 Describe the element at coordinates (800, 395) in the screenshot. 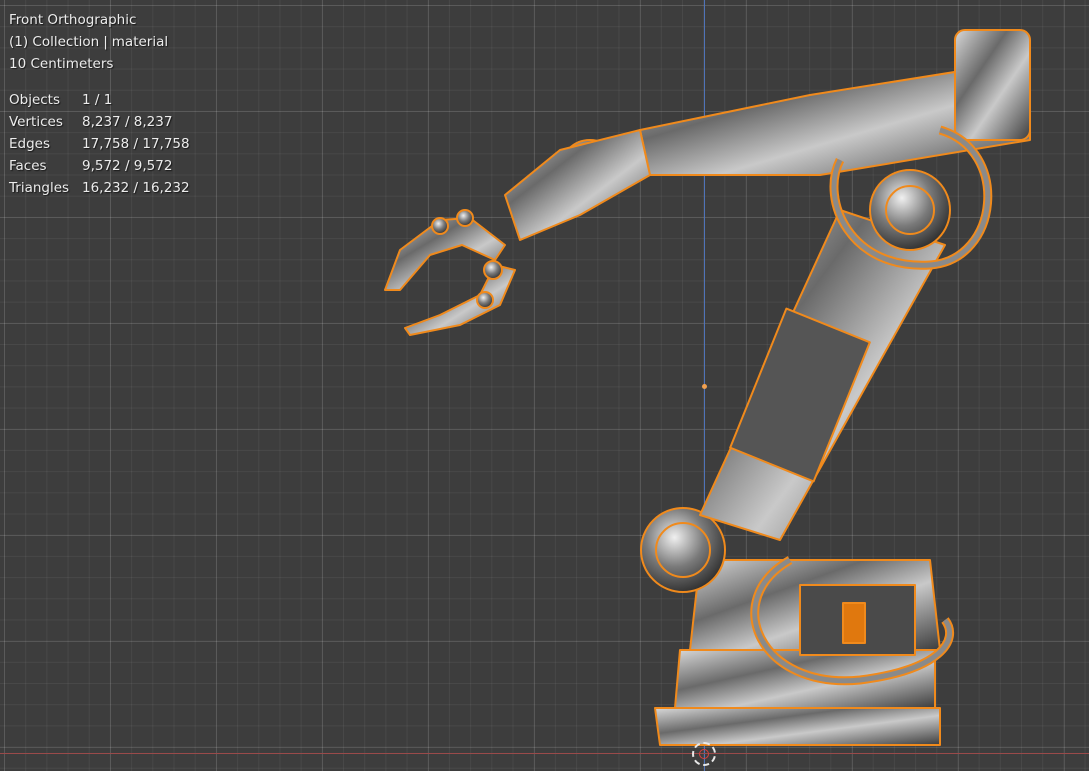

I see `lower-arm-panel` at that location.